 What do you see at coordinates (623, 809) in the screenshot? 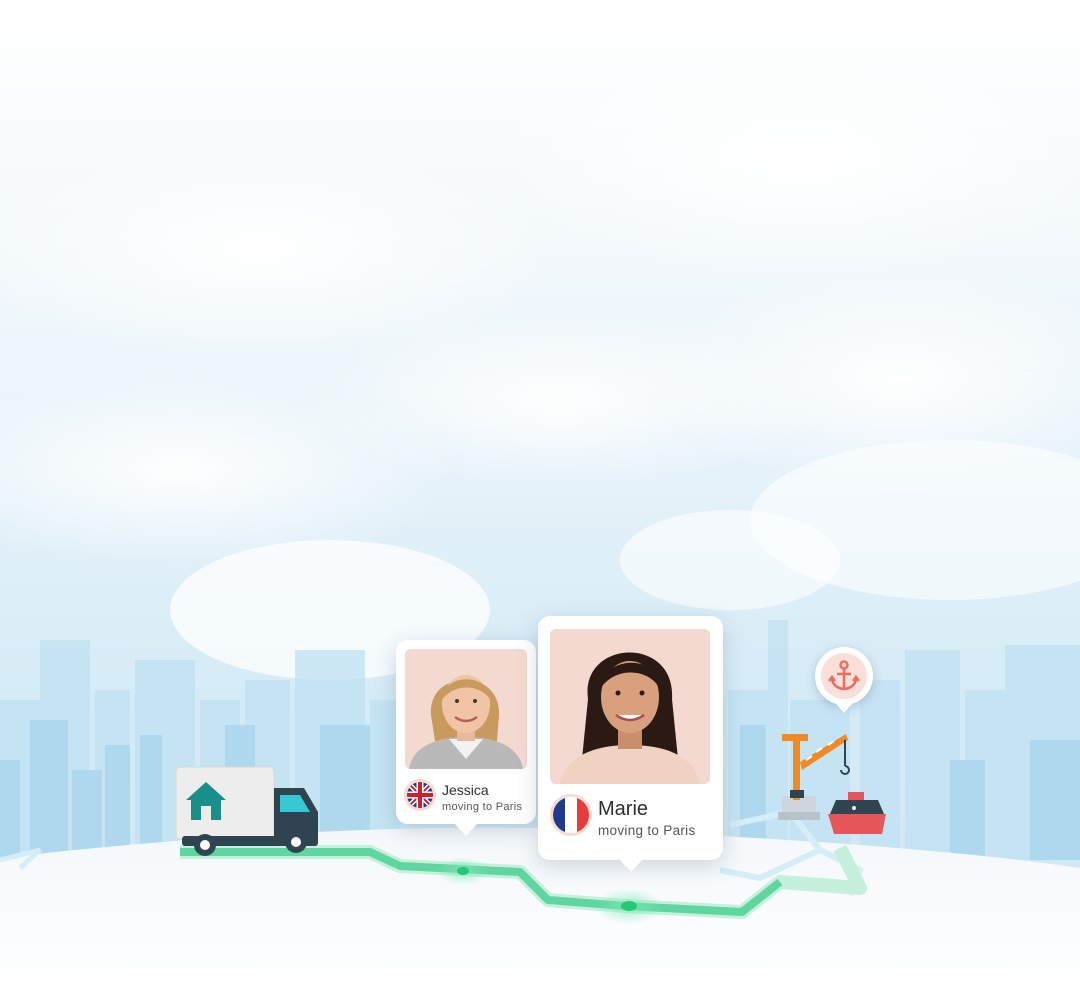
I see `person-name: Marie` at bounding box center [623, 809].